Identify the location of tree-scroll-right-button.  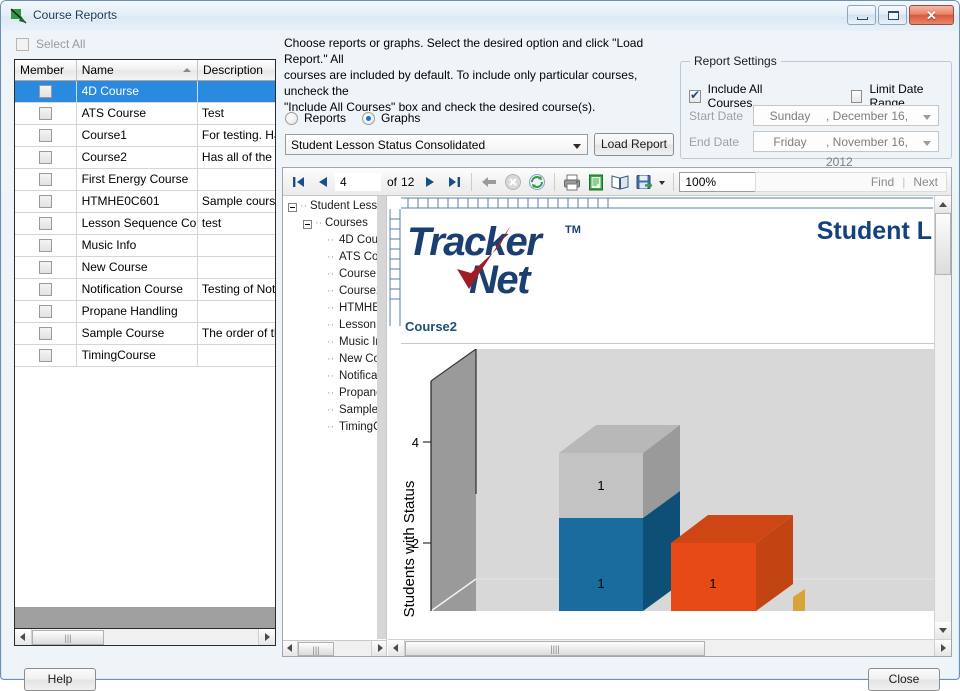
(378, 648).